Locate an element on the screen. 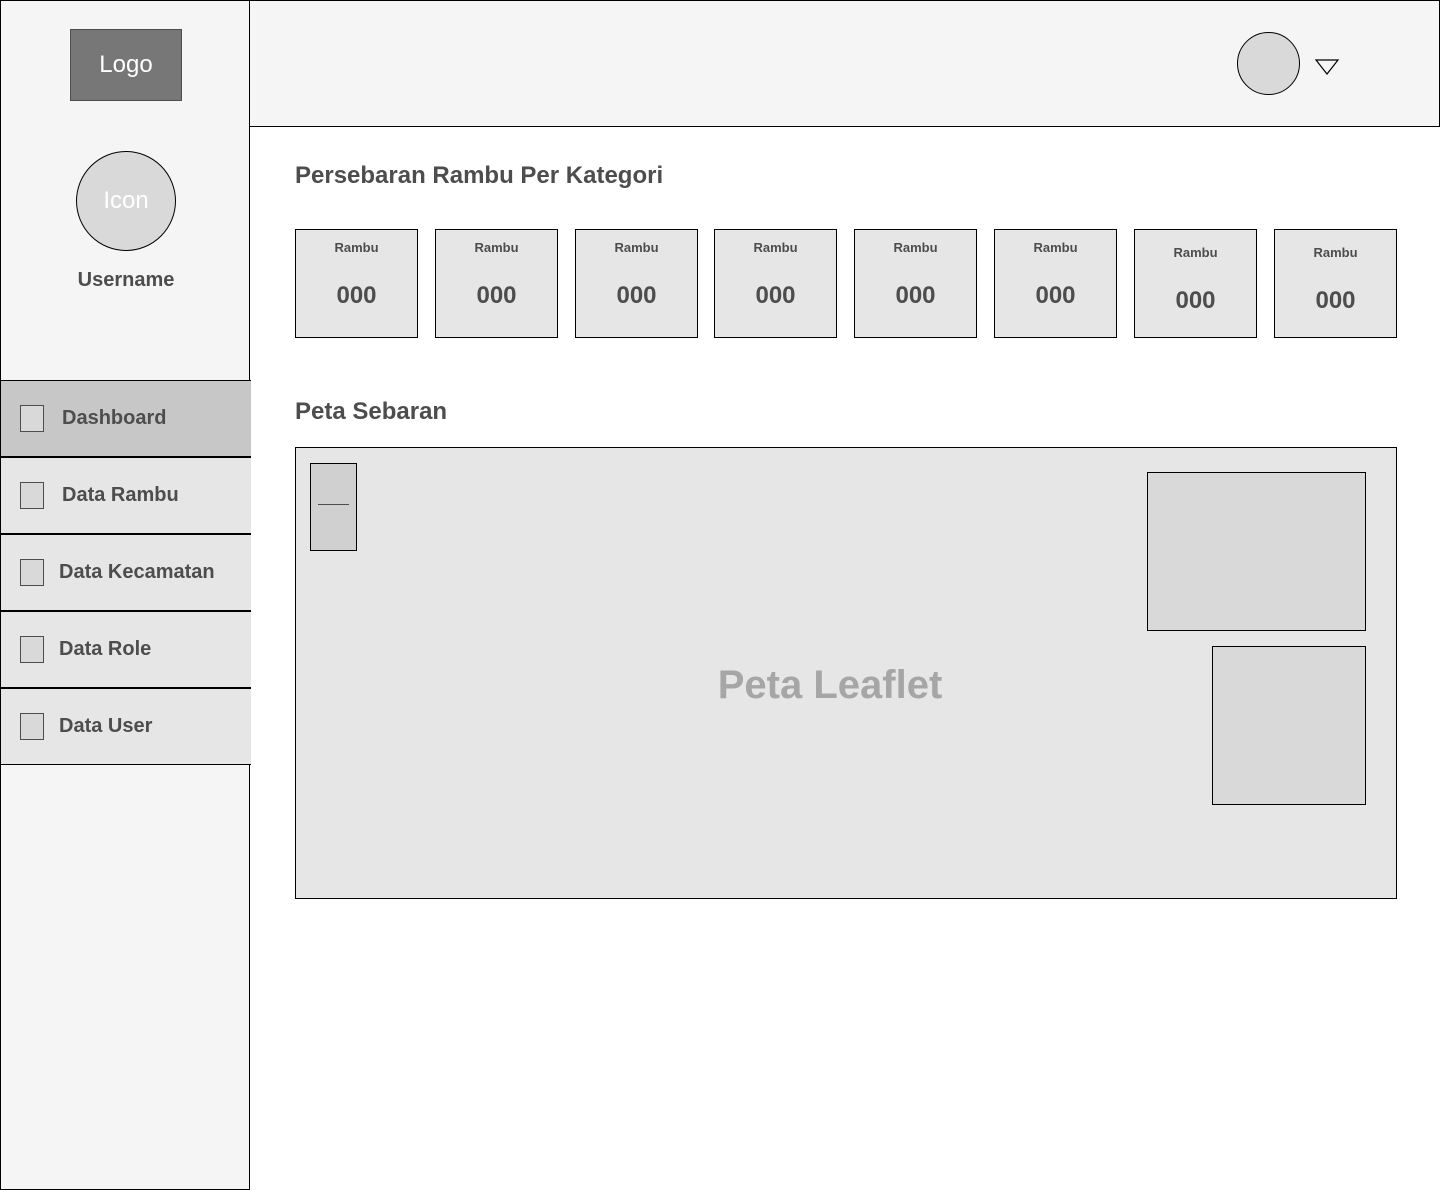 This screenshot has height=1190, width=1440. sidebar-item-data-rambu: Data Rambu is located at coordinates (126, 495).